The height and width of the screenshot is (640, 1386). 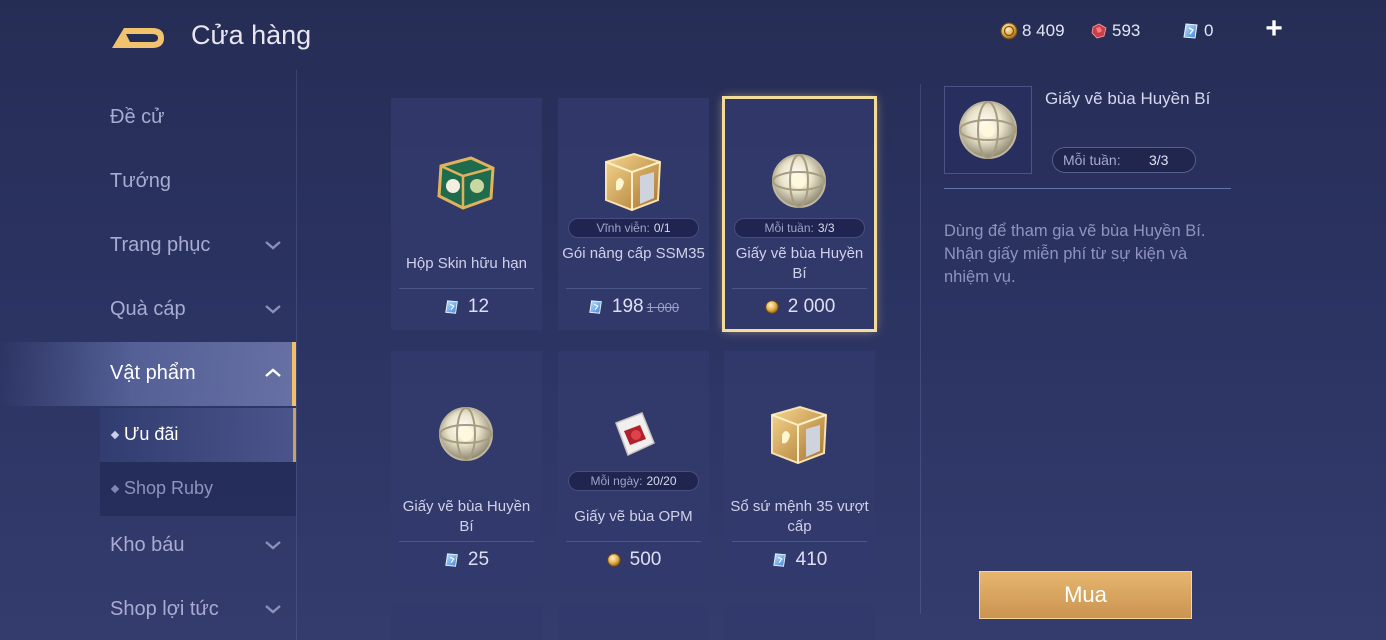 I want to click on purchase-limit-badge: Mỗi ngày: 20/20, so click(x=633, y=481).